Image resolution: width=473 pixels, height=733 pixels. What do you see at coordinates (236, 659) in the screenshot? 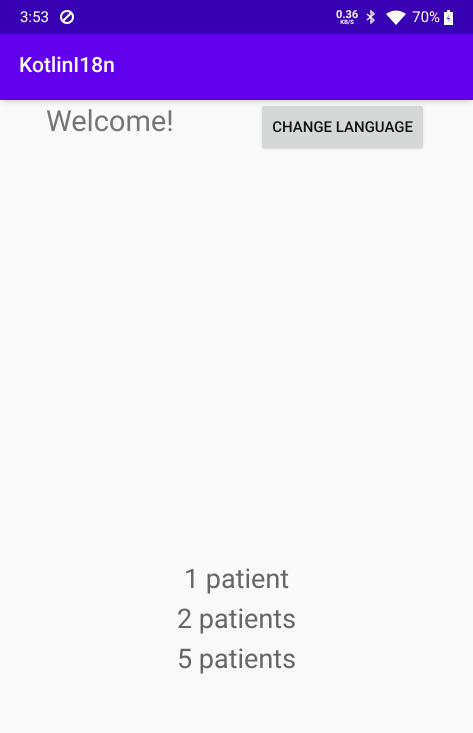
I see `patient-count-text: 5 patients` at bounding box center [236, 659].